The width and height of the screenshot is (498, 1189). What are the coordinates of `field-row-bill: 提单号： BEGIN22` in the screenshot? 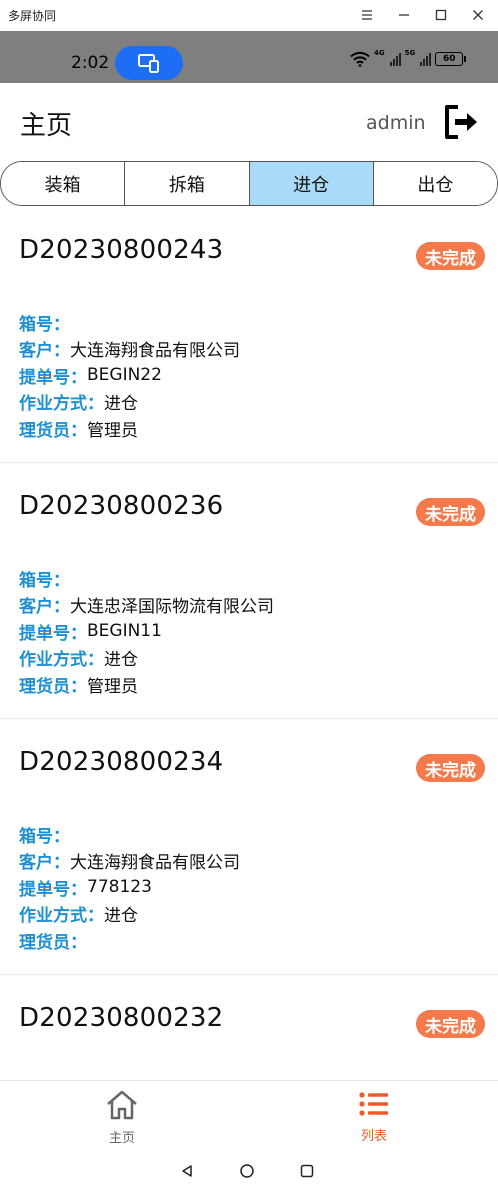 It's located at (129, 375).